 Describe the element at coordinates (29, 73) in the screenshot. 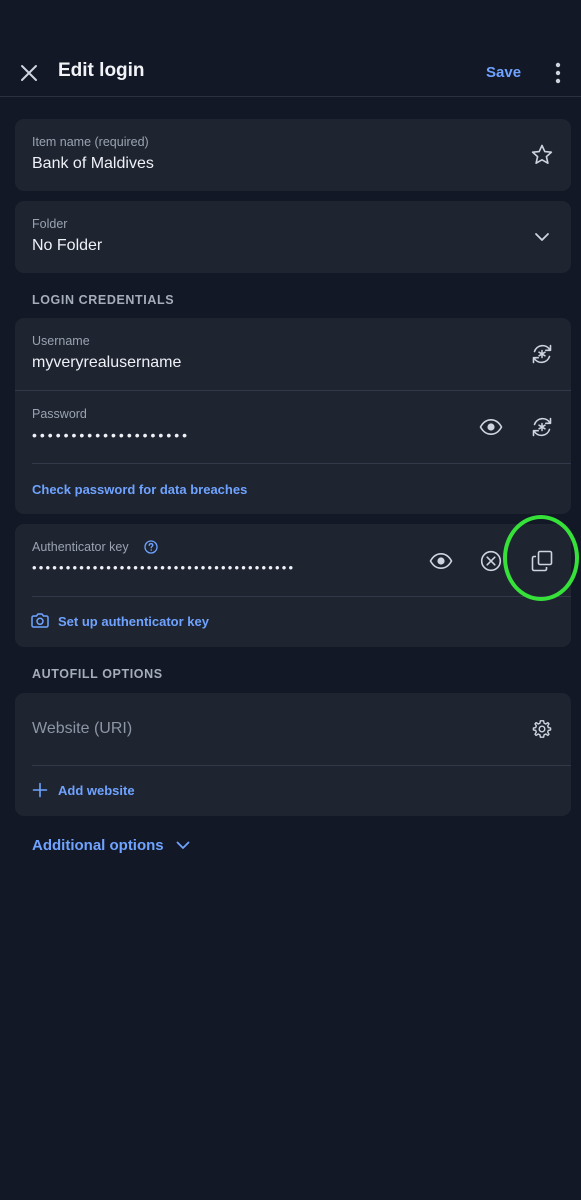

I see `close-icon` at that location.